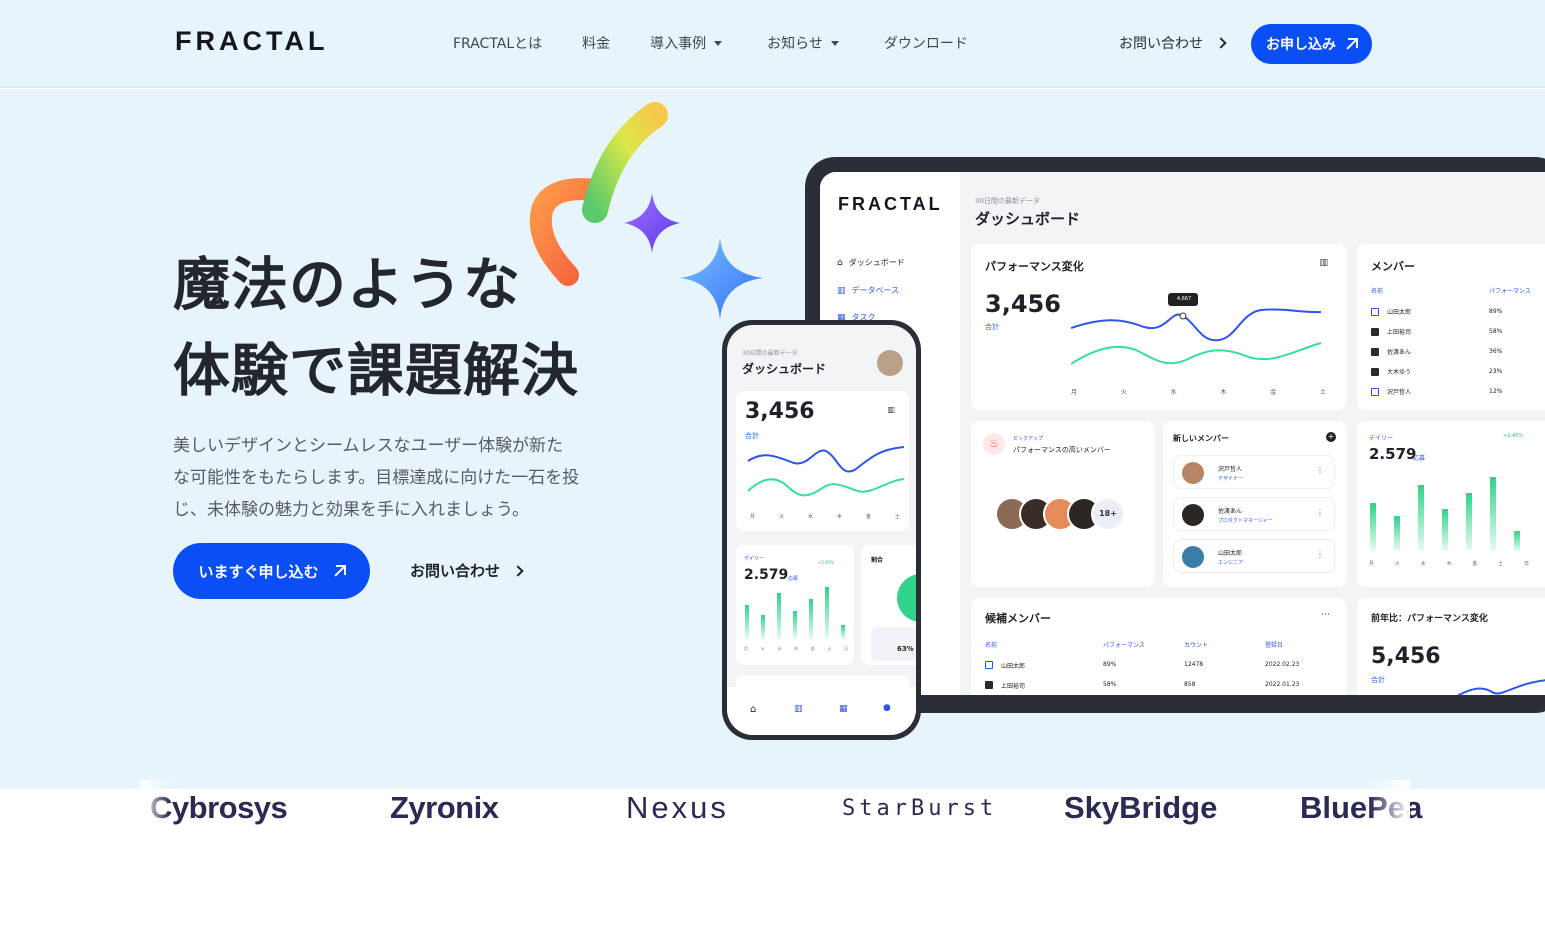  Describe the element at coordinates (1034, 266) in the screenshot. I see `performance-title: パフォーマンス変化` at that location.